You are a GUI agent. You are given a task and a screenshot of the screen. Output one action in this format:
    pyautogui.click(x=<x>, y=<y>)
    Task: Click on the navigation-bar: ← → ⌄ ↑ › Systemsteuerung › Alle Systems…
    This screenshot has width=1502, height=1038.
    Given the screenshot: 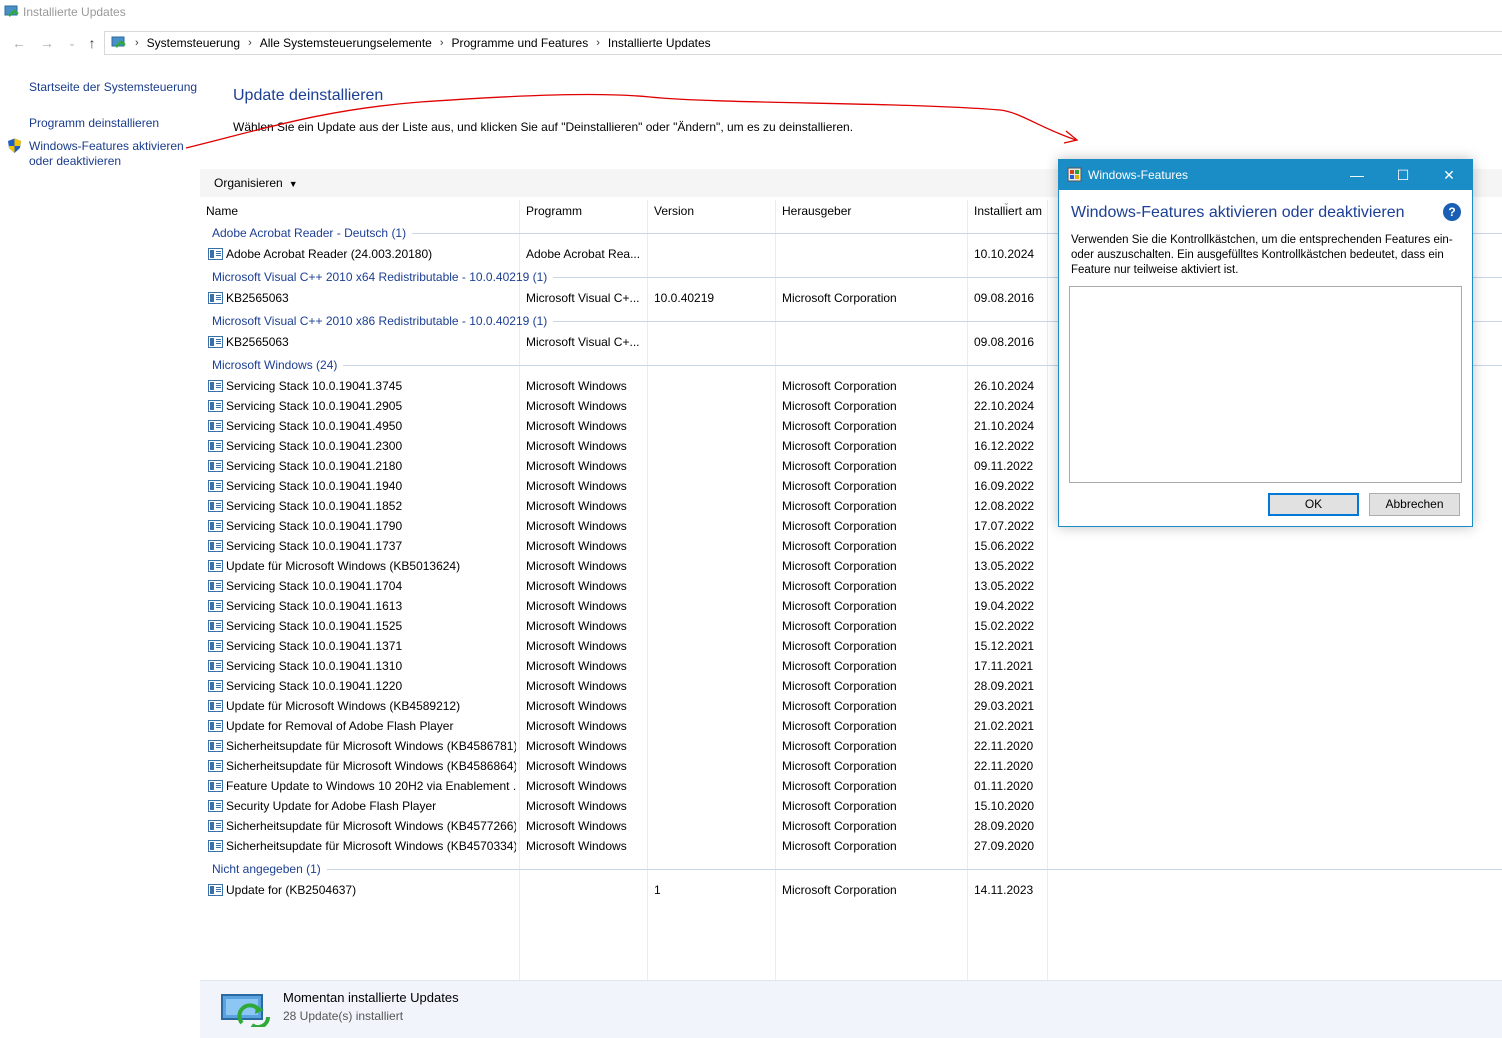 What is the action you would take?
    pyautogui.click(x=751, y=43)
    